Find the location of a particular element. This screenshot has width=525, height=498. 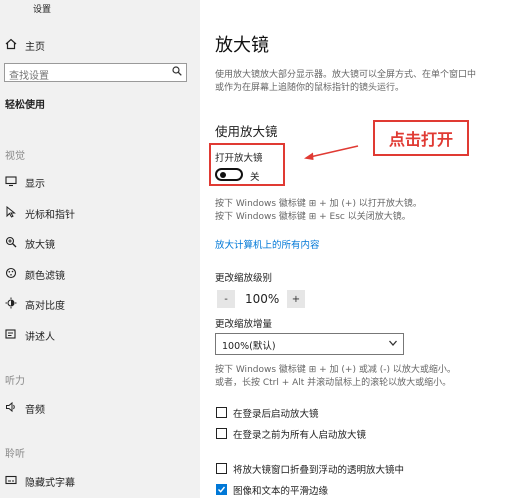

sidebar-item-captions: 隐藏式字幕 is located at coordinates (50, 481).